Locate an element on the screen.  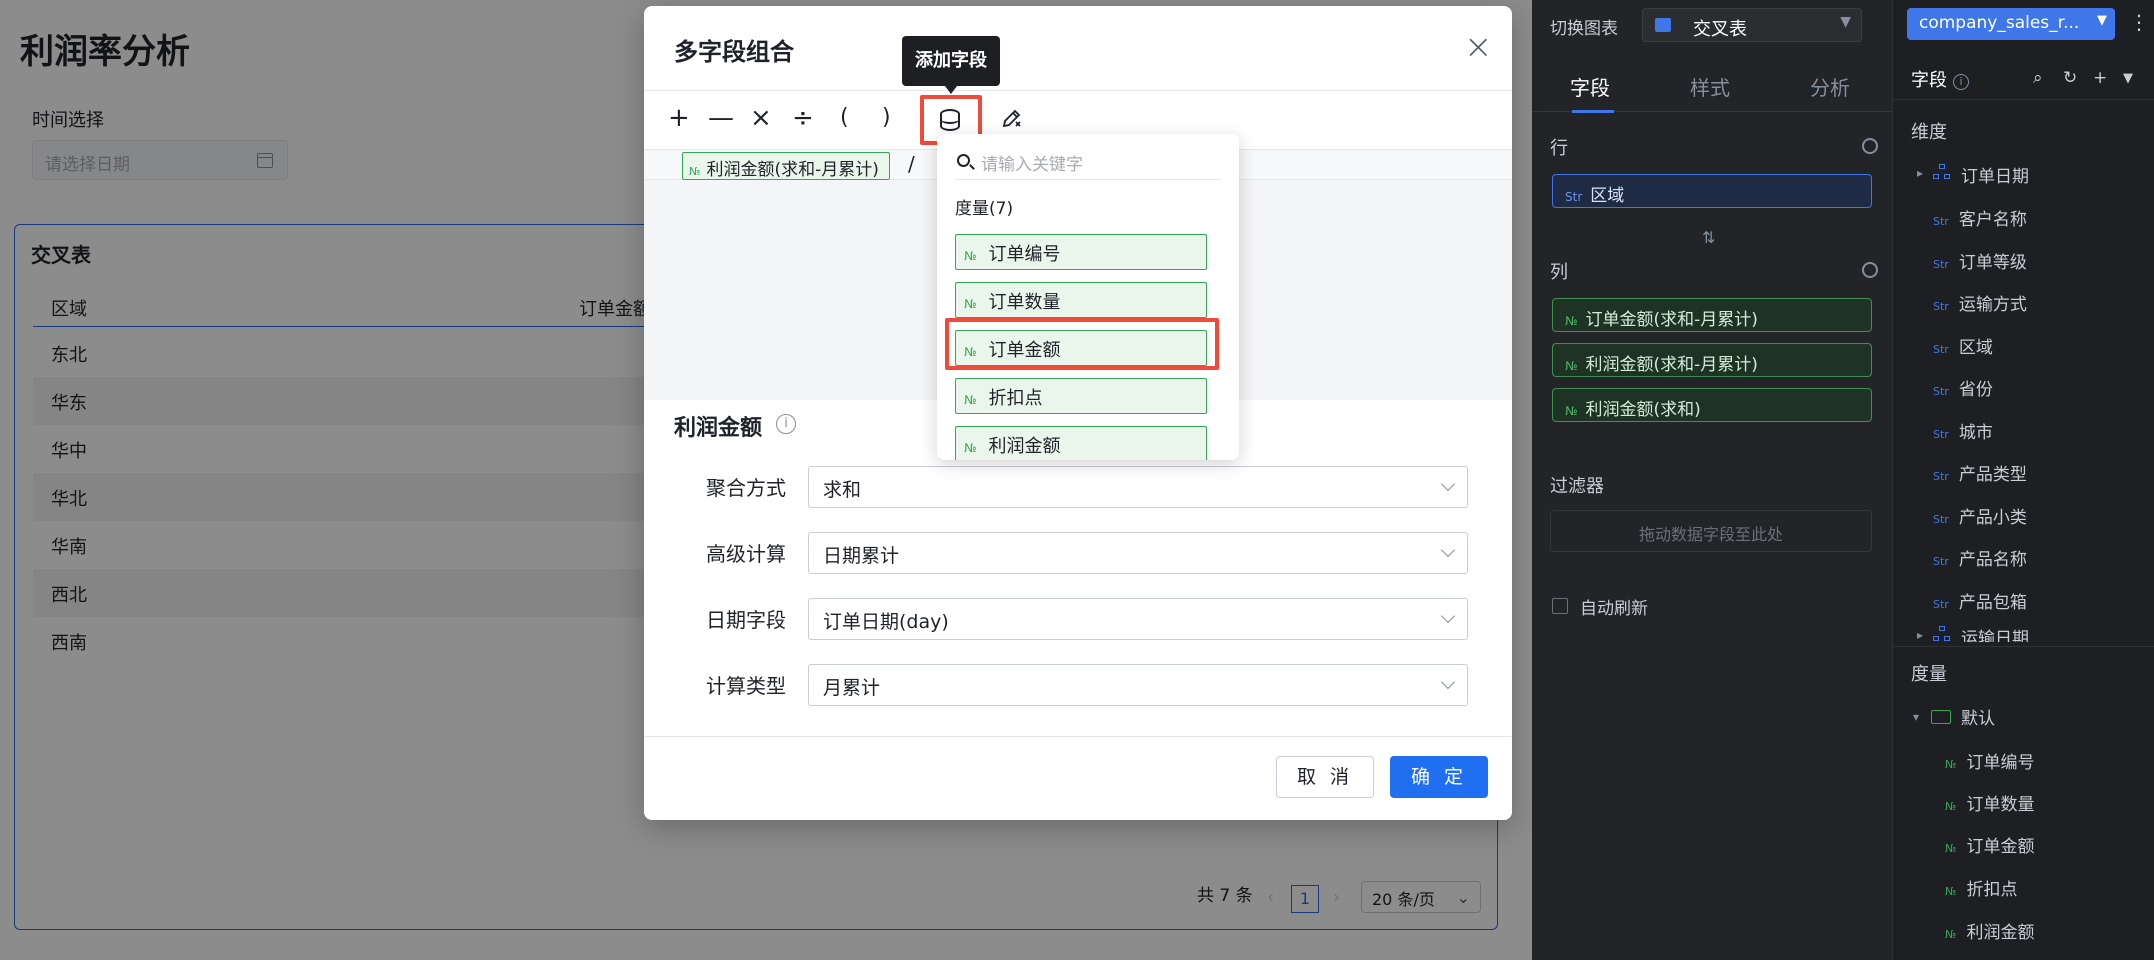
field-list-title-text: 字段 is located at coordinates (1929, 80).